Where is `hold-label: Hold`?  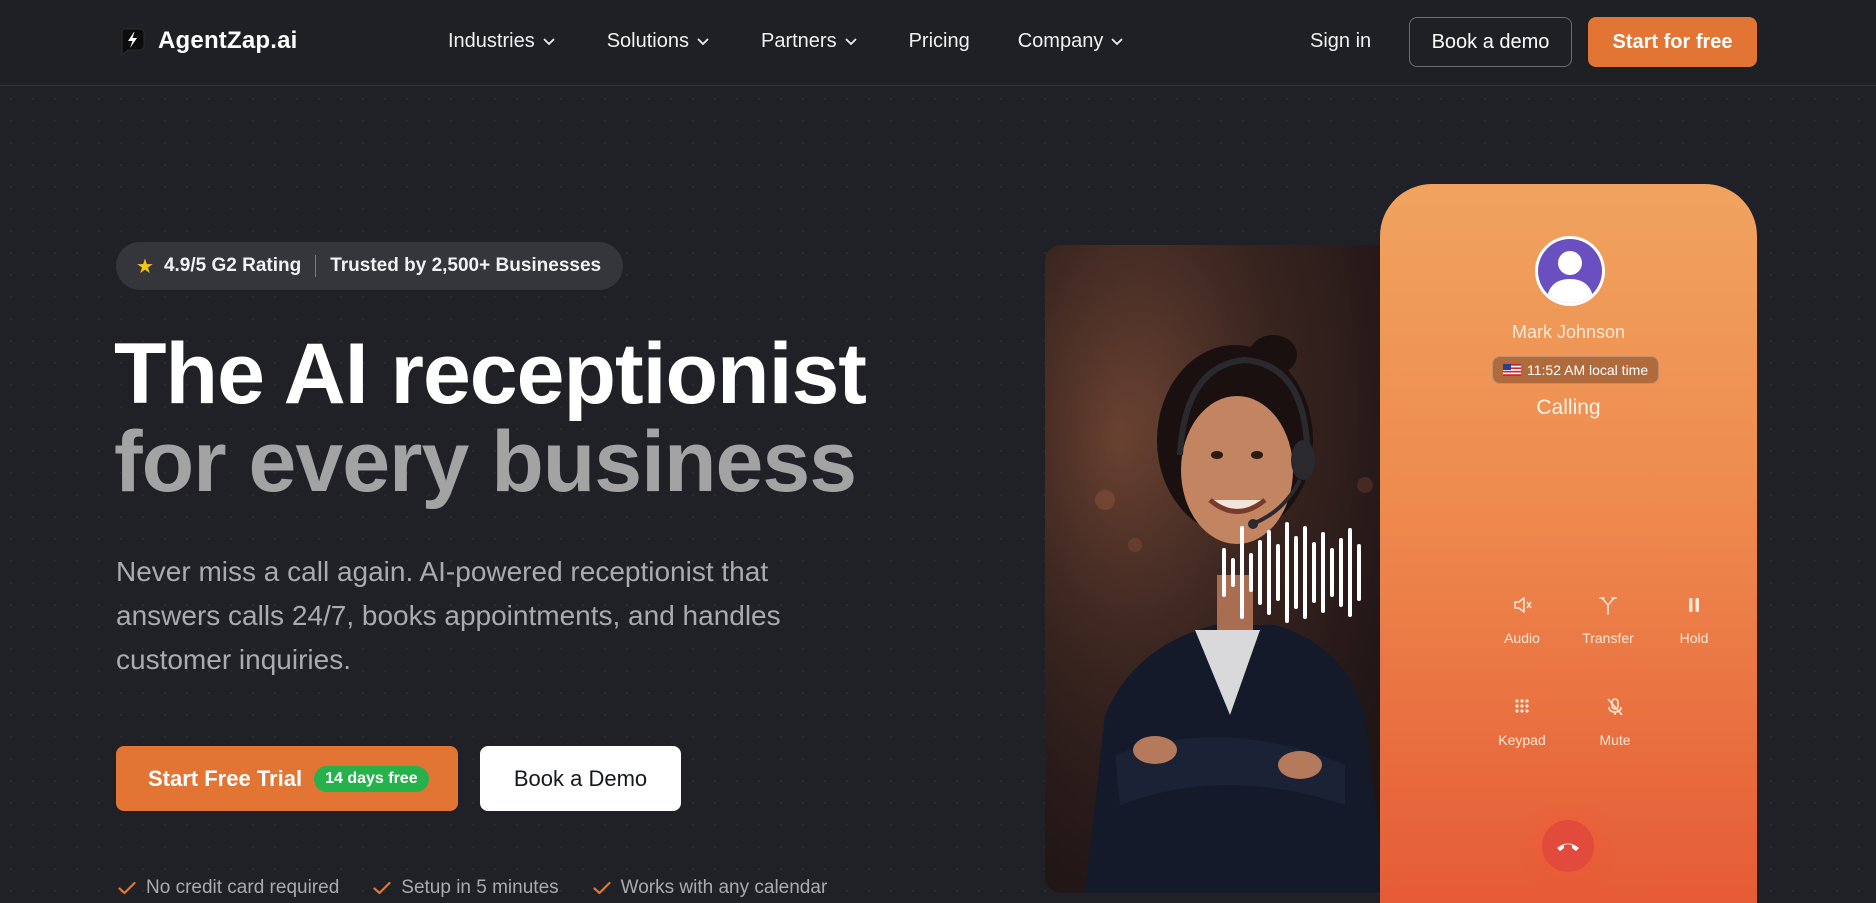
hold-label: Hold is located at coordinates (1694, 638).